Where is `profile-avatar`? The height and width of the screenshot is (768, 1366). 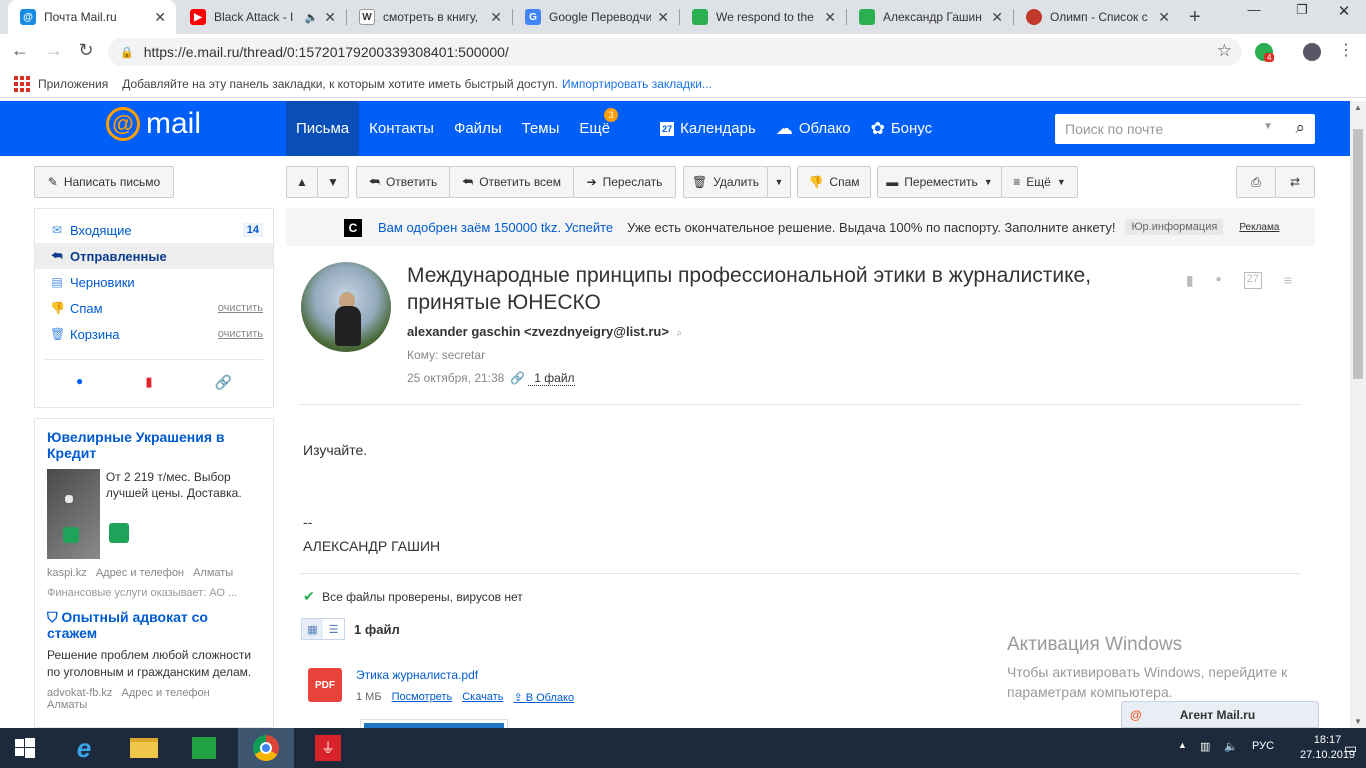 profile-avatar is located at coordinates (1312, 52).